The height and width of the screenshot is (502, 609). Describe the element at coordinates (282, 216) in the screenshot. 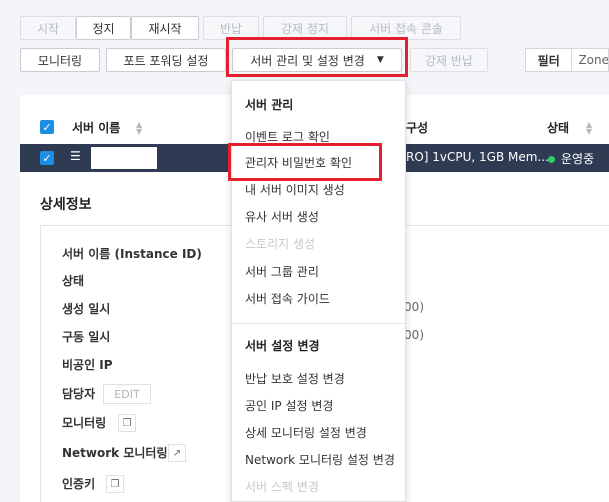

I see `menu-item-similar-server: 유사 서버 생성` at that location.